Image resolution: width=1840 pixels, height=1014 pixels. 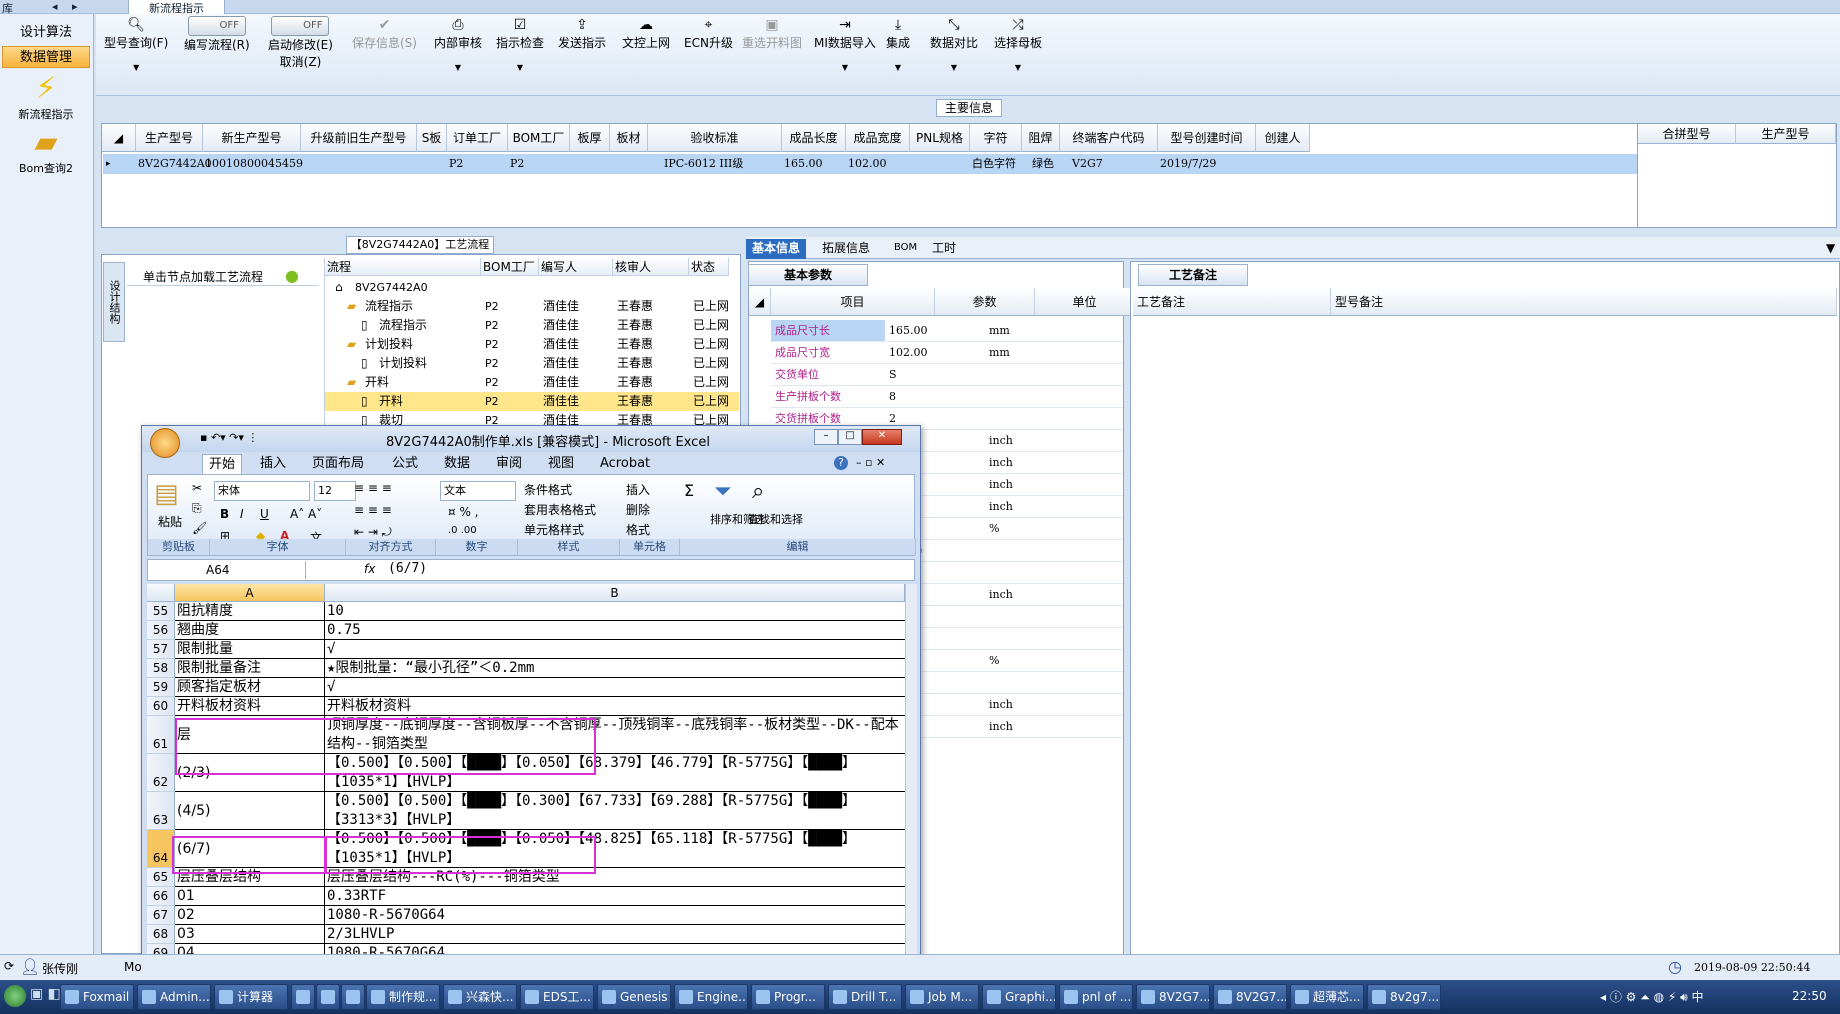 I want to click on basic-param-tab: 基本参数, so click(x=808, y=275).